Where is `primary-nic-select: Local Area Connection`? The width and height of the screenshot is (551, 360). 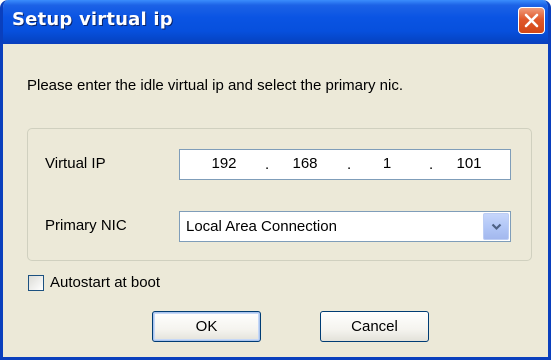
primary-nic-select: Local Area Connection is located at coordinates (345, 226).